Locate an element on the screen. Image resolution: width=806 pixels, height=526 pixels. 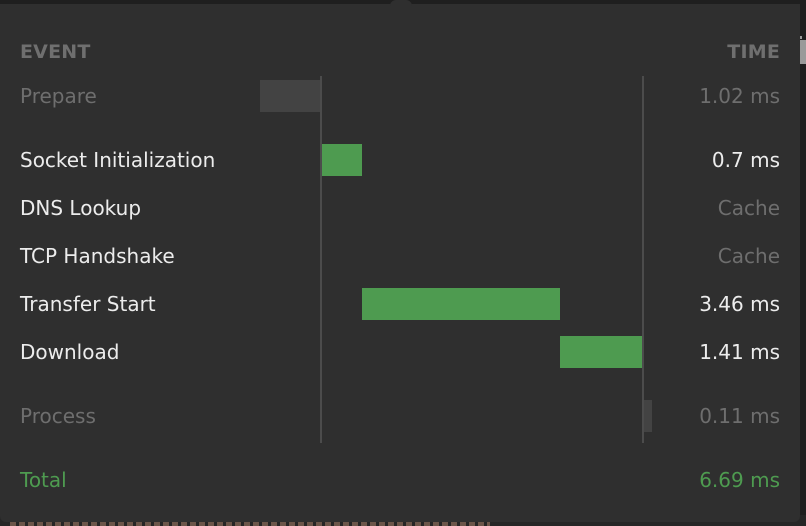
timing-row-download: Download 1.41 ms is located at coordinates (400, 352).